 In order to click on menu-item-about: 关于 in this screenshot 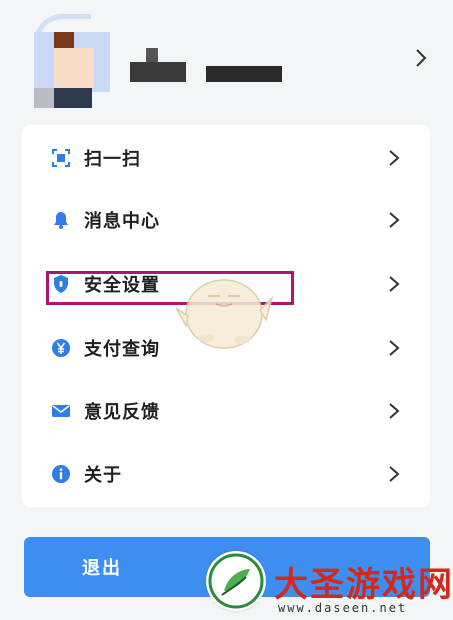, I will do `click(226, 474)`.